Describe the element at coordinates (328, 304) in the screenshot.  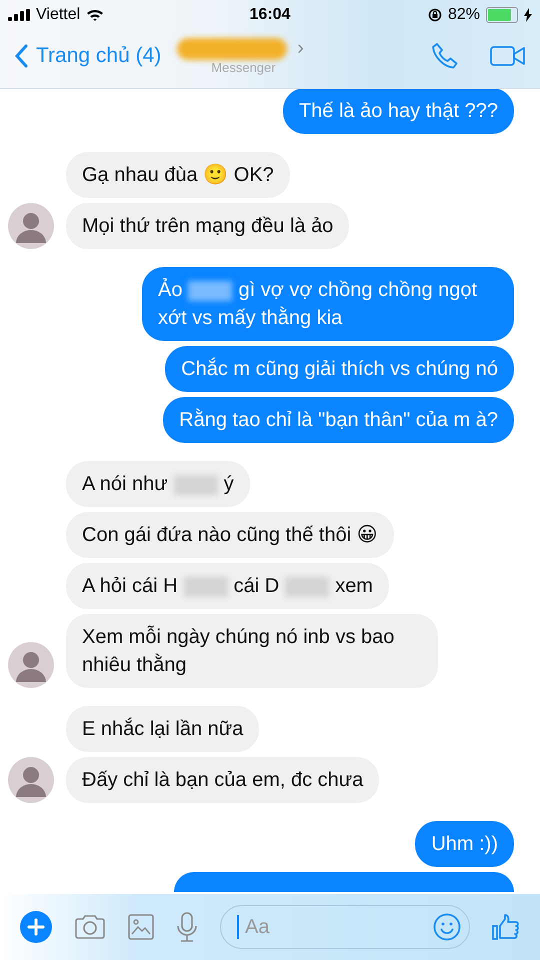
I see `message-bubble: Ảo gì vợ vợ chồng chồng ngọt xớt vs mấy thằng kia` at that location.